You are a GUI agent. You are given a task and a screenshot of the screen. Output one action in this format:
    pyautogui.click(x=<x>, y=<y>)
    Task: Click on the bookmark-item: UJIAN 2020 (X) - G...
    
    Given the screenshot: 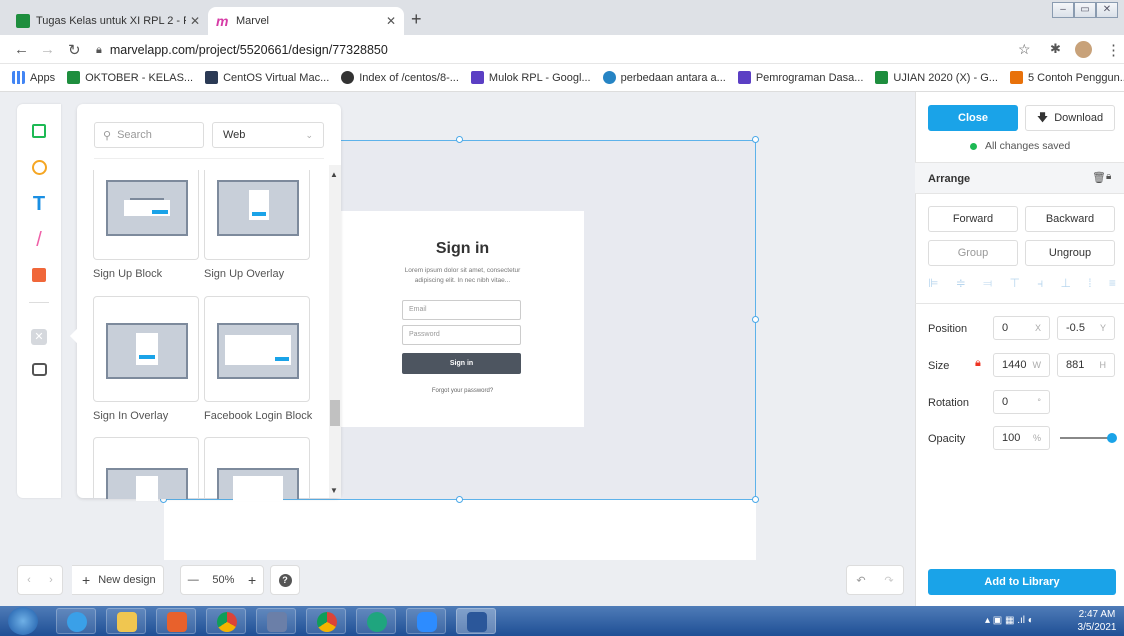 What is the action you would take?
    pyautogui.click(x=936, y=77)
    